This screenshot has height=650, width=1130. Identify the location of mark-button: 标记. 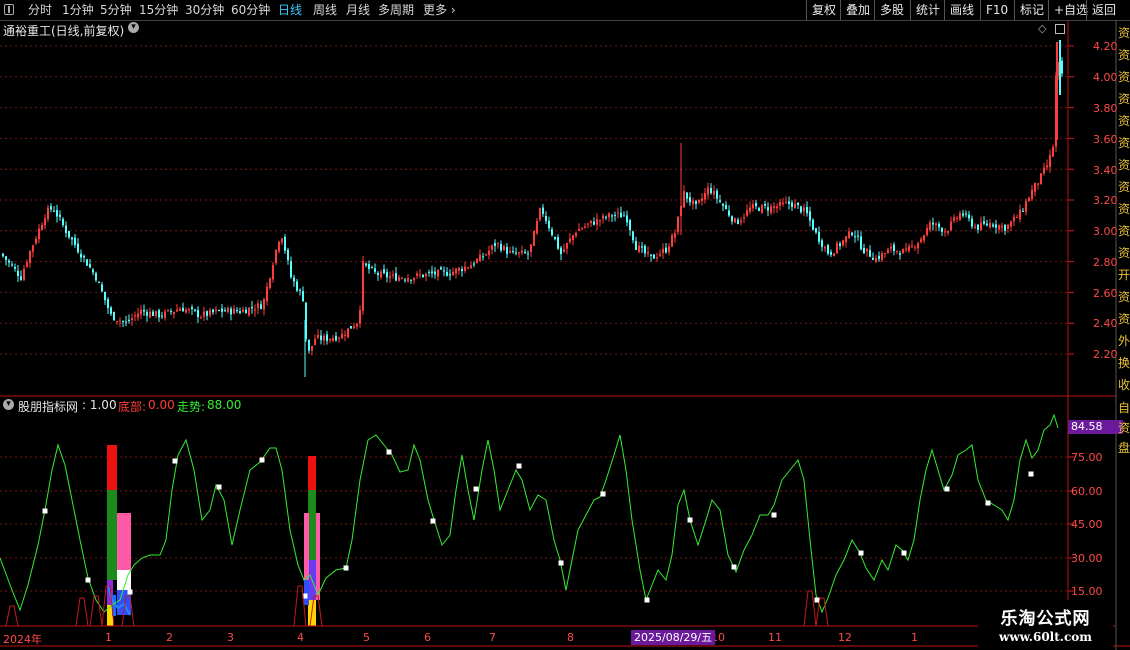
(1031, 10).